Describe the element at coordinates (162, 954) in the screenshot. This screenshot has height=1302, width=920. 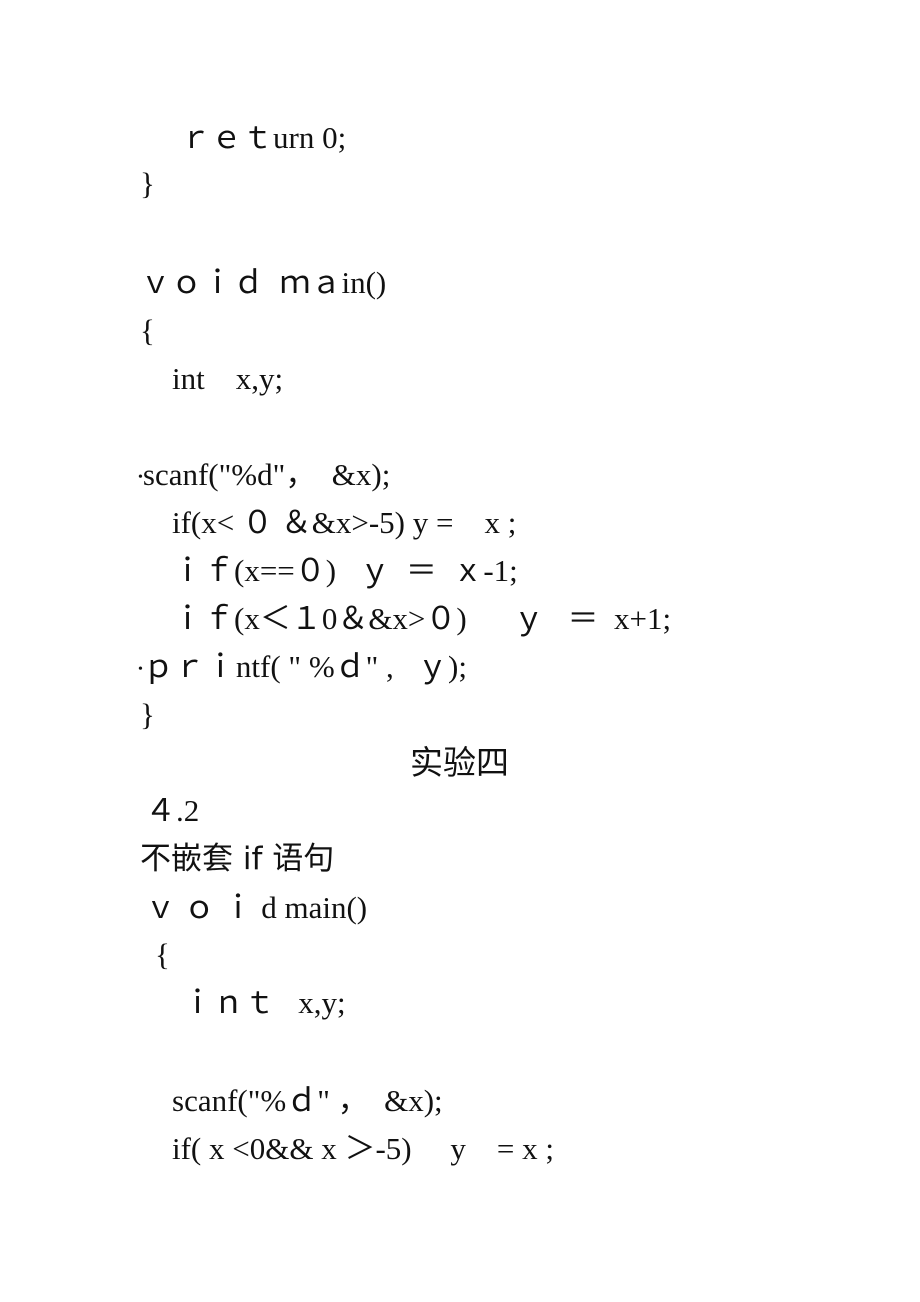
I see `code-open-brace-2: {` at that location.